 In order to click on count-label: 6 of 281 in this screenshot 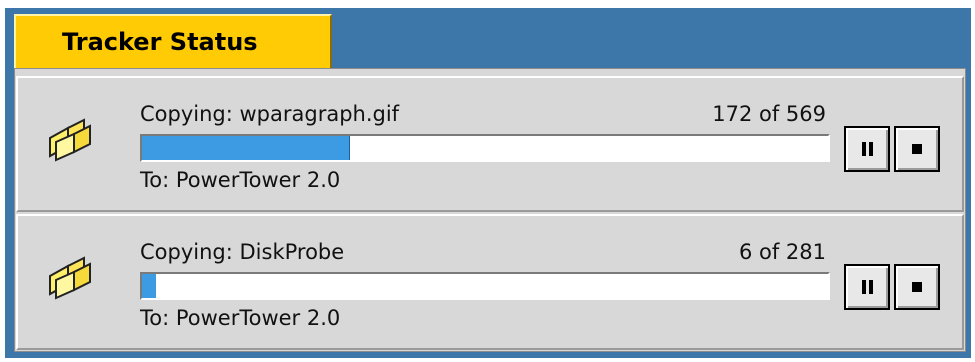, I will do `click(782, 252)`.